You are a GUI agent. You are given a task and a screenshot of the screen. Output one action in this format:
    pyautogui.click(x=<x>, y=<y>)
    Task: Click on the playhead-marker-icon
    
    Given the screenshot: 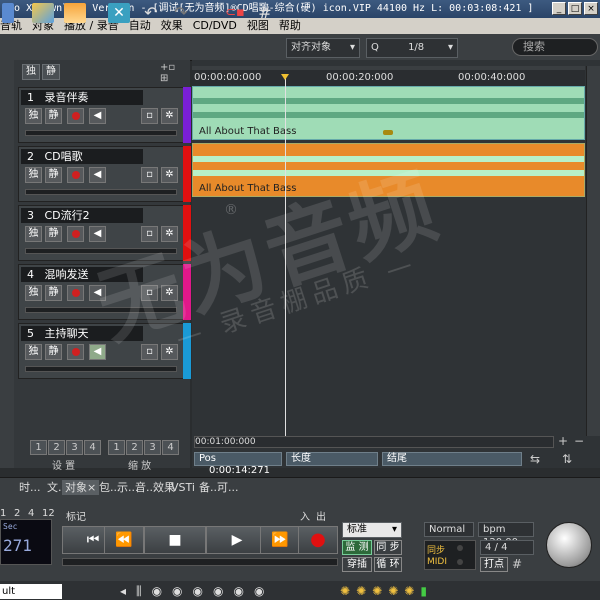 What is the action you would take?
    pyautogui.click(x=285, y=77)
    